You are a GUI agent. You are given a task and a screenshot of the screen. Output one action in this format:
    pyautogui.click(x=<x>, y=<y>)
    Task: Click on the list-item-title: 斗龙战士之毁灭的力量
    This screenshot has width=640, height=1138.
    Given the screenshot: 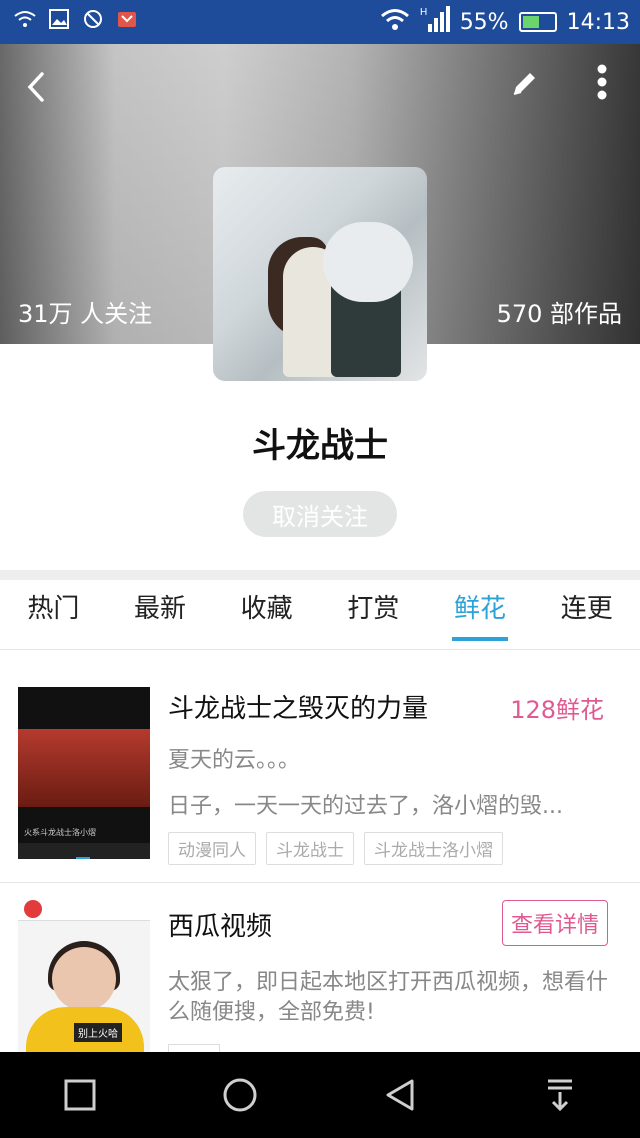 What is the action you would take?
    pyautogui.click(x=298, y=706)
    